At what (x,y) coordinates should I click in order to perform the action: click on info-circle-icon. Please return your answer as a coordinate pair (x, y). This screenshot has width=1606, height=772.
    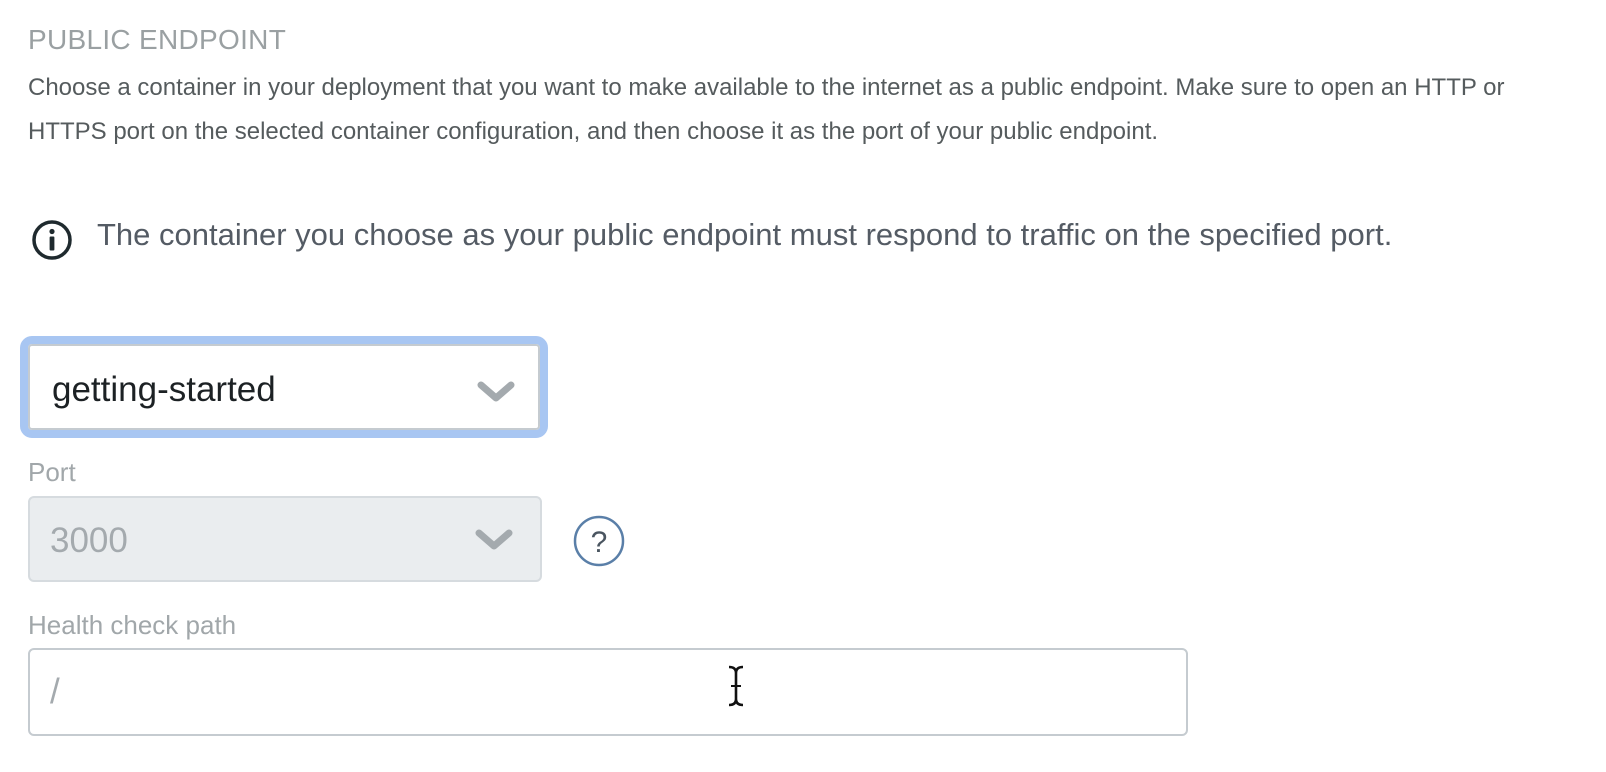
    Looking at the image, I should click on (52, 240).